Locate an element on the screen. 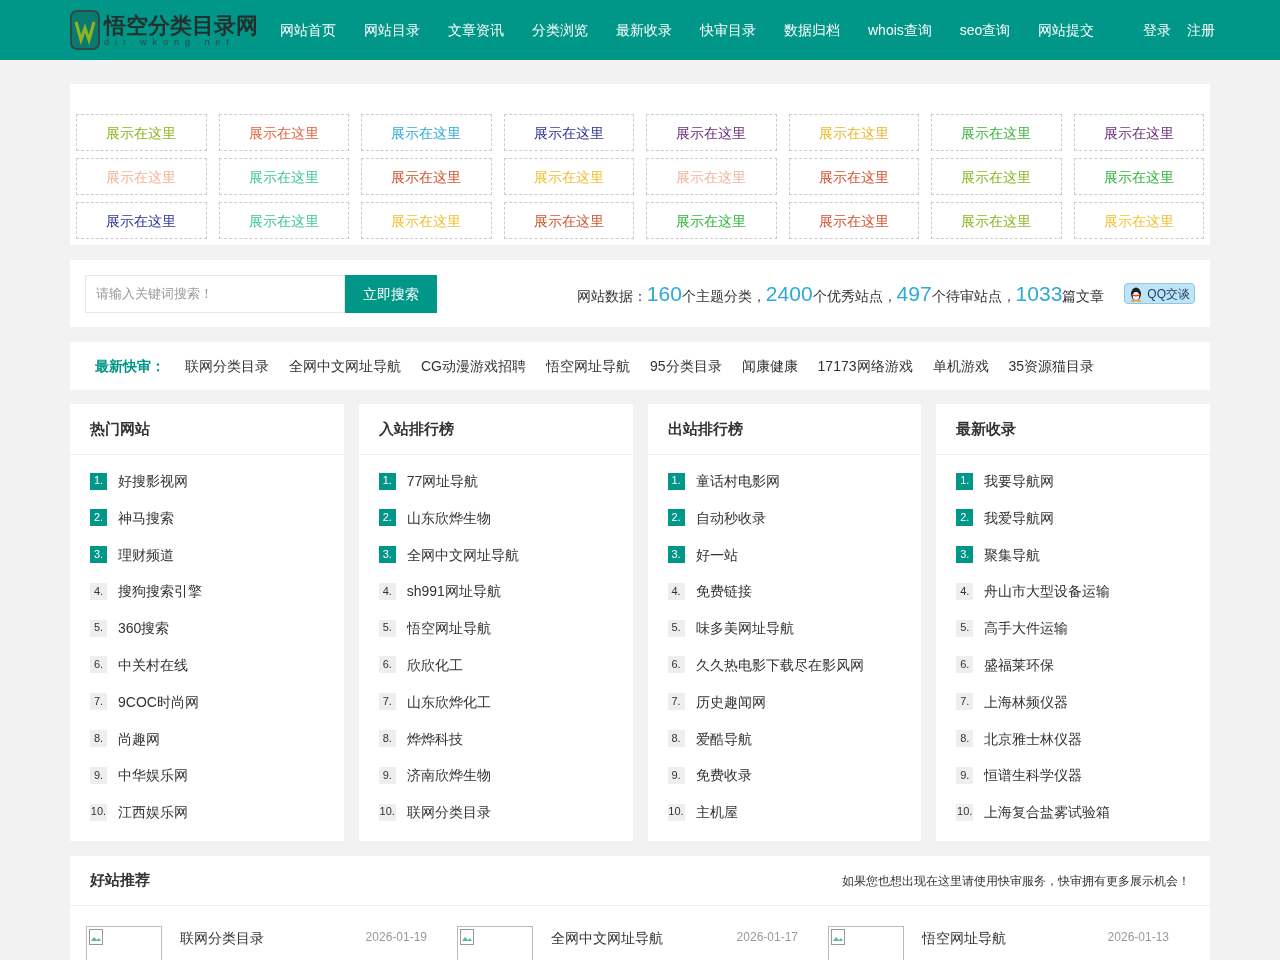 This screenshot has width=1280, height=960. site-link: 自动秒收录 is located at coordinates (730, 517).